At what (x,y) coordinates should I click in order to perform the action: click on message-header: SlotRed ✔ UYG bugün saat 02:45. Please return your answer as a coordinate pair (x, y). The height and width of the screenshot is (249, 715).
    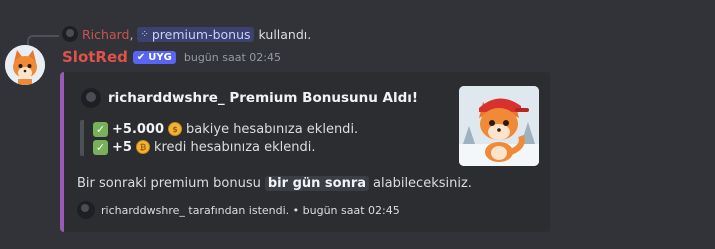
    Looking at the image, I should click on (171, 57).